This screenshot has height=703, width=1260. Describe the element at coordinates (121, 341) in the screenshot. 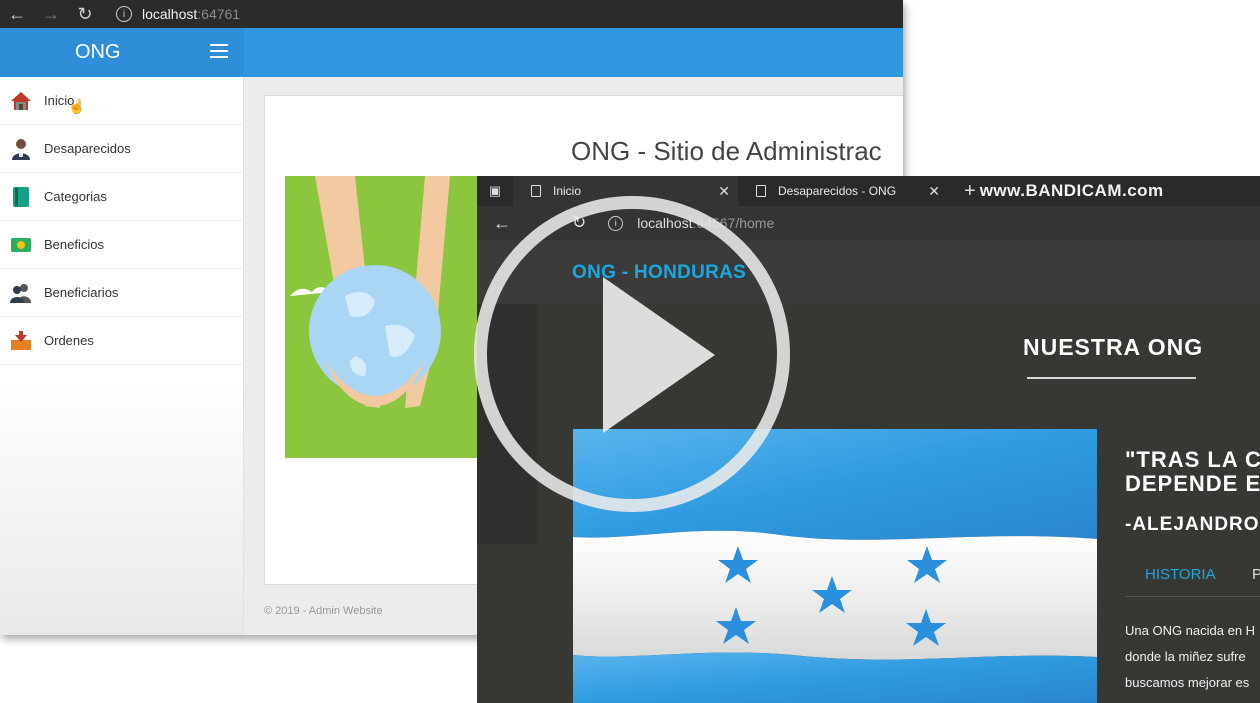

I see `sidebar-item-ordenes: Ordenes` at that location.